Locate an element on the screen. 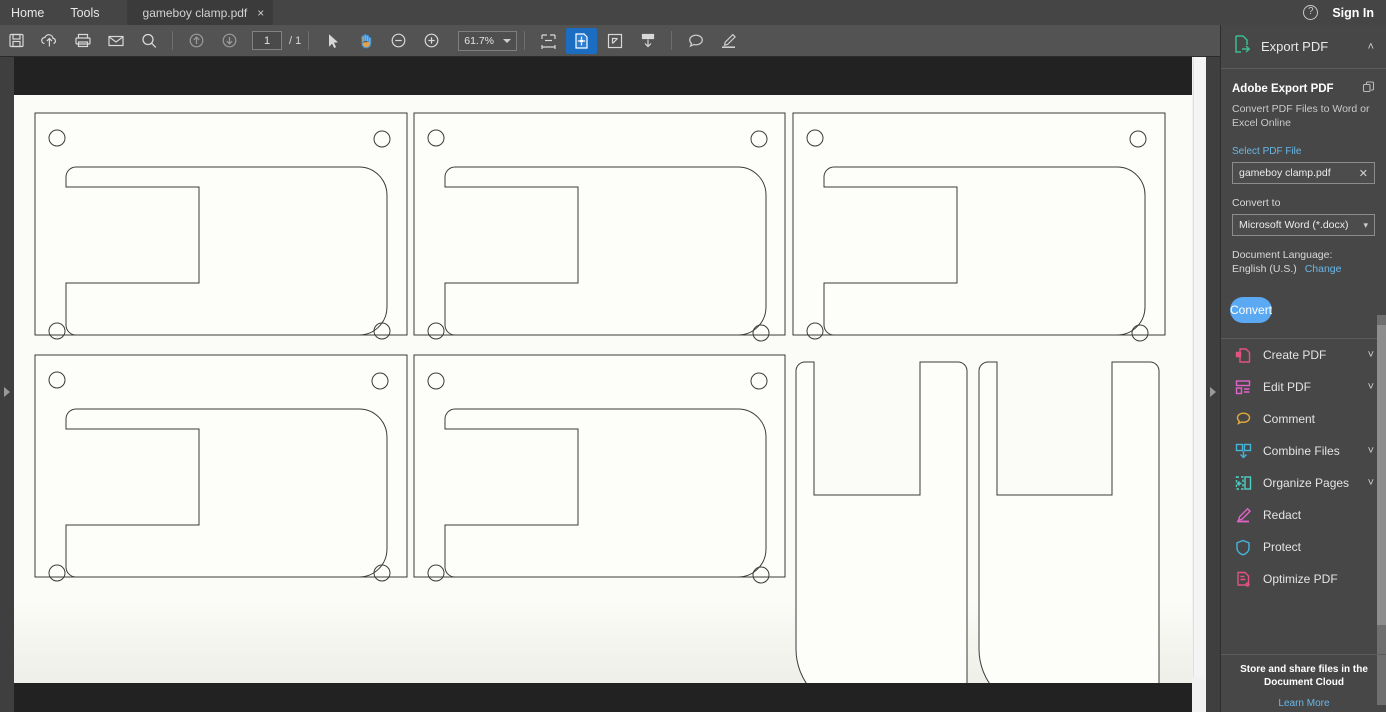 The image size is (1386, 712). page-number-input: 1 is located at coordinates (267, 40).